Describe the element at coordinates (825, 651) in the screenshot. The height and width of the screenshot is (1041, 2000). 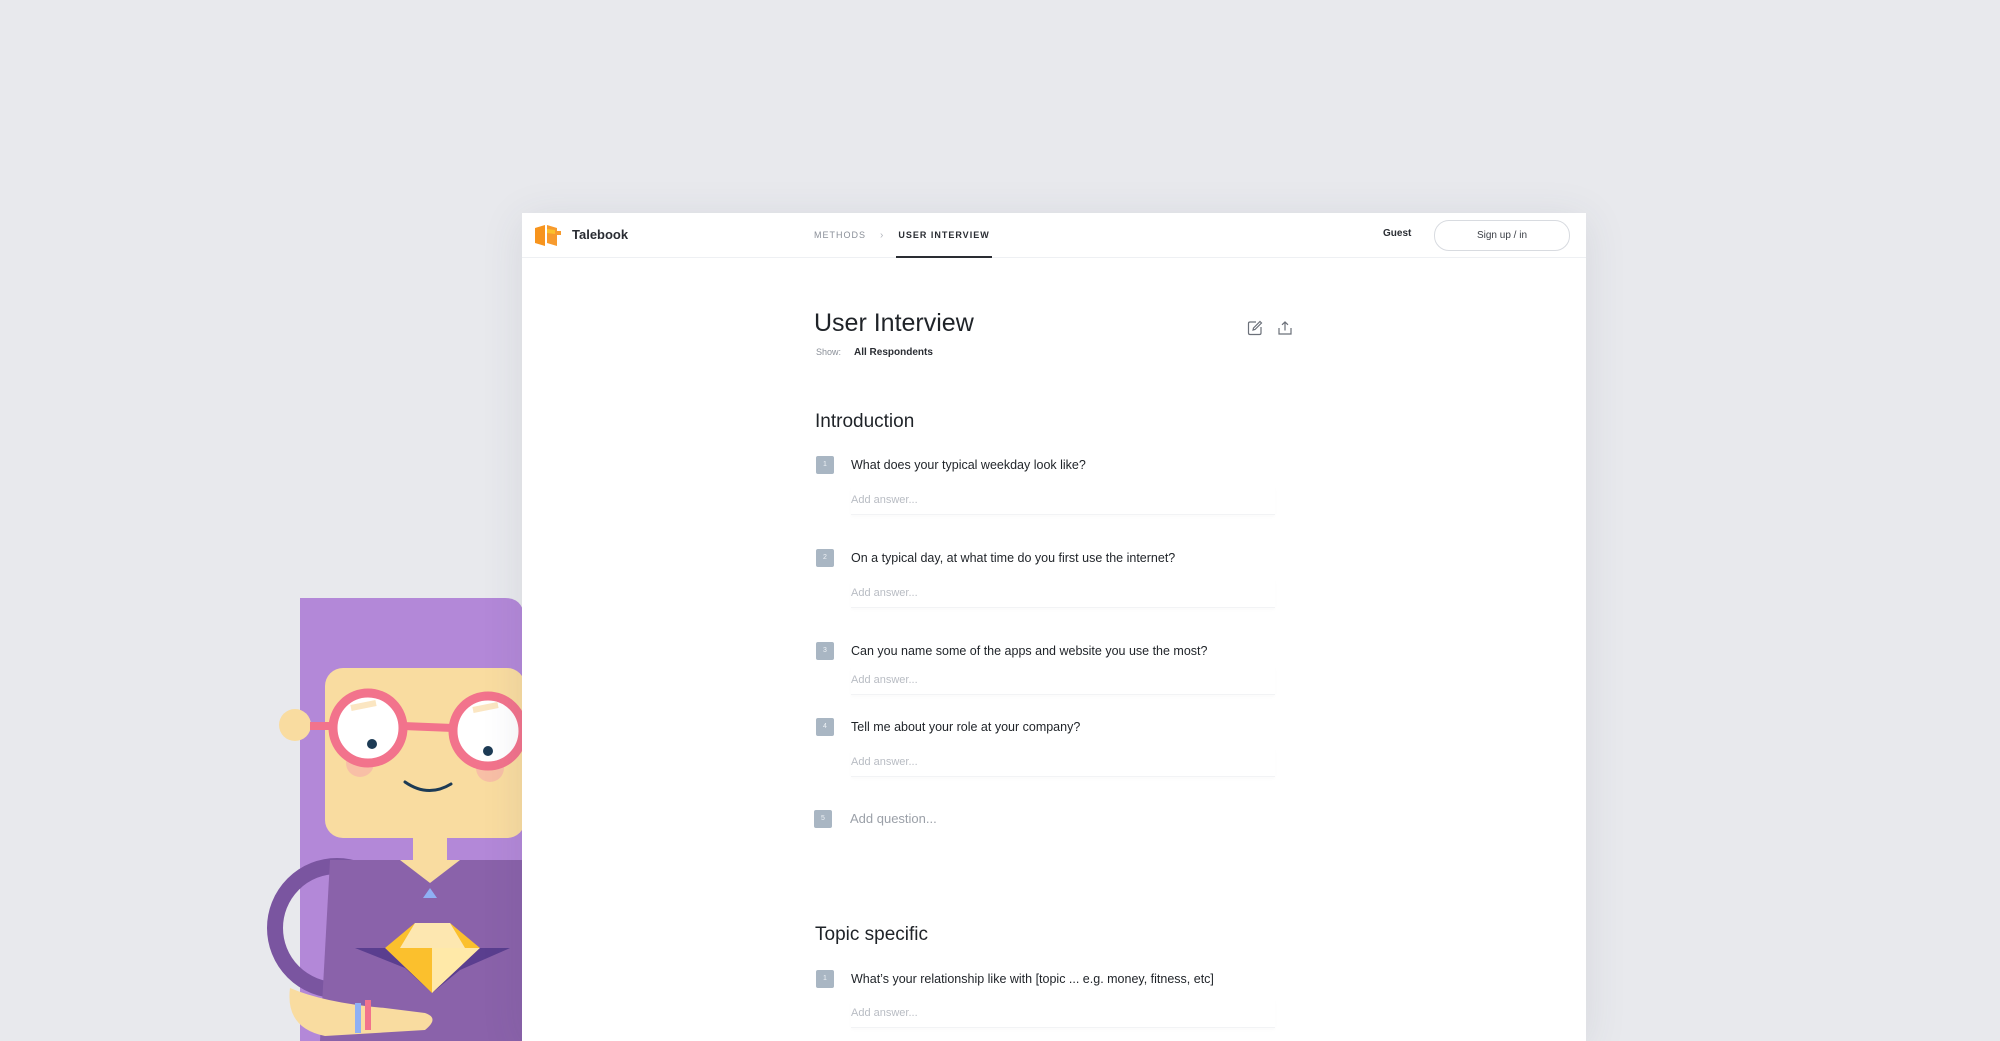
I see `question-number-badge: 3` at that location.